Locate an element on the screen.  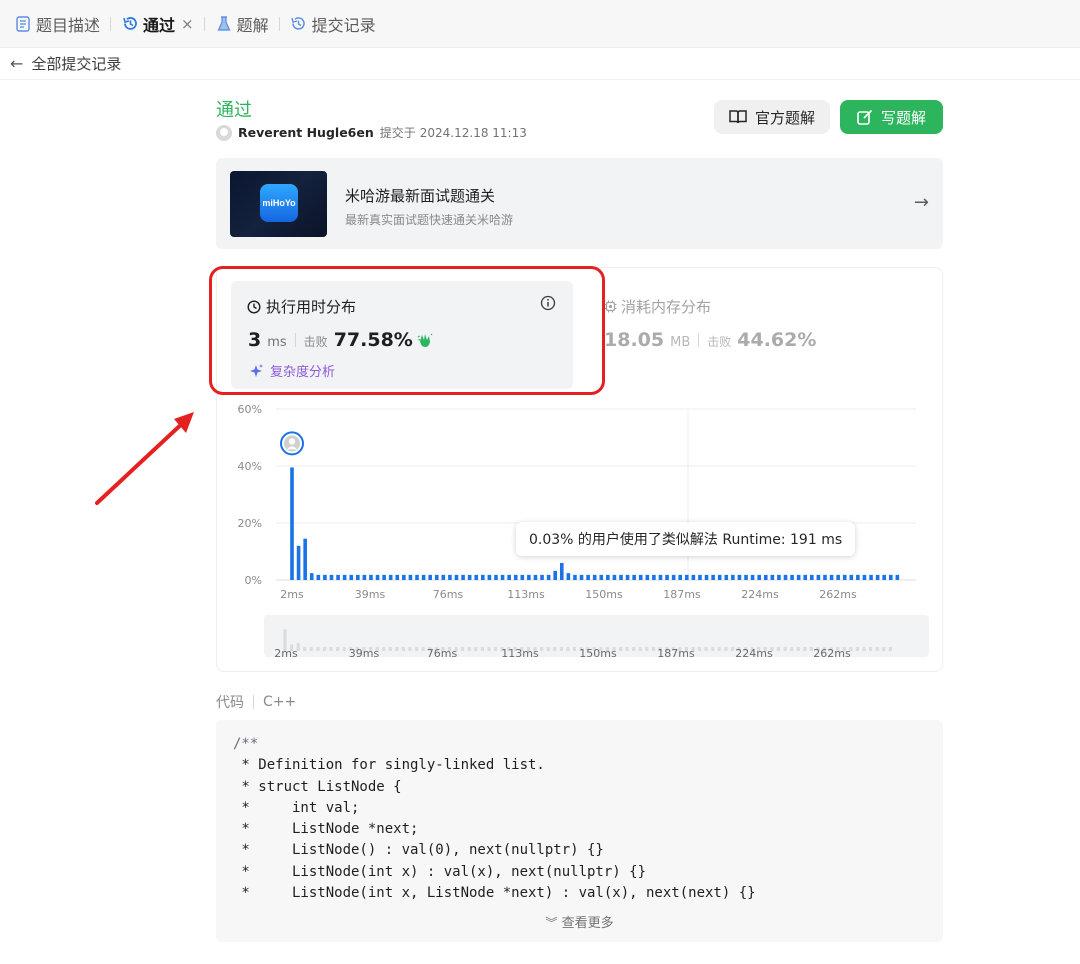
memory-values: 18.05 MB 击败 44.62% is located at coordinates (710, 340).